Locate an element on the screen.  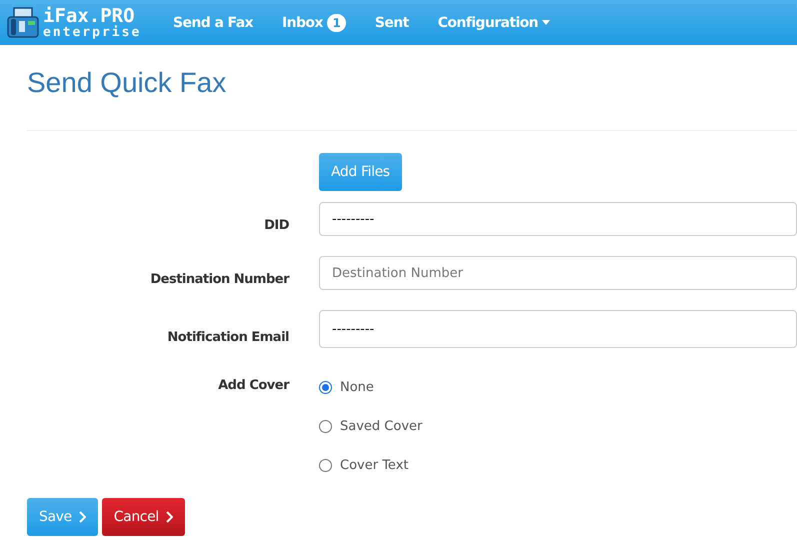
radio-label: None is located at coordinates (357, 387).